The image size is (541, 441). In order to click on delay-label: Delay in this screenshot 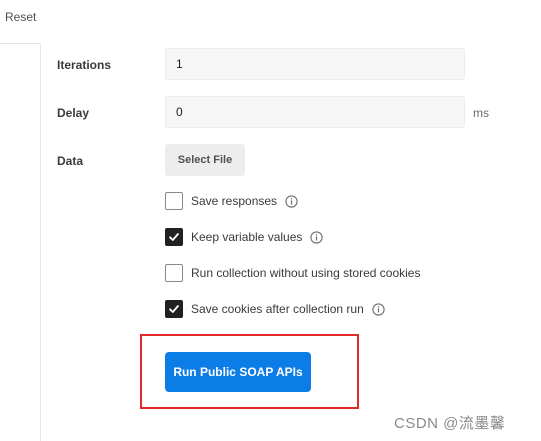, I will do `click(73, 113)`.